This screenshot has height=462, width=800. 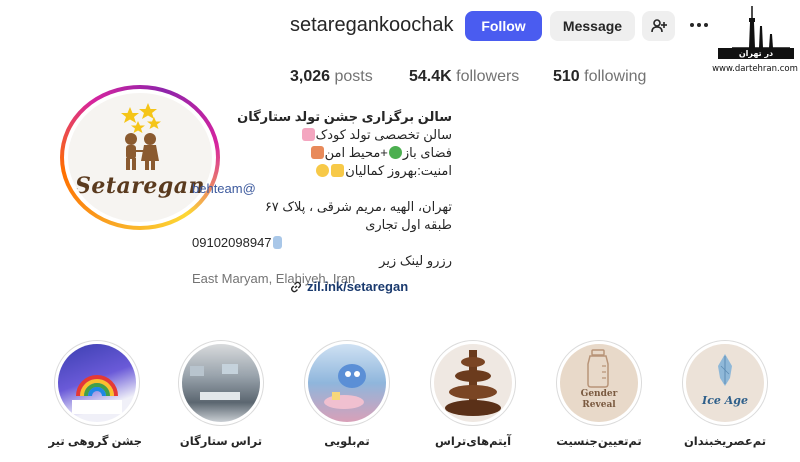 I want to click on followers-stat: 54.4K followers, so click(x=464, y=77).